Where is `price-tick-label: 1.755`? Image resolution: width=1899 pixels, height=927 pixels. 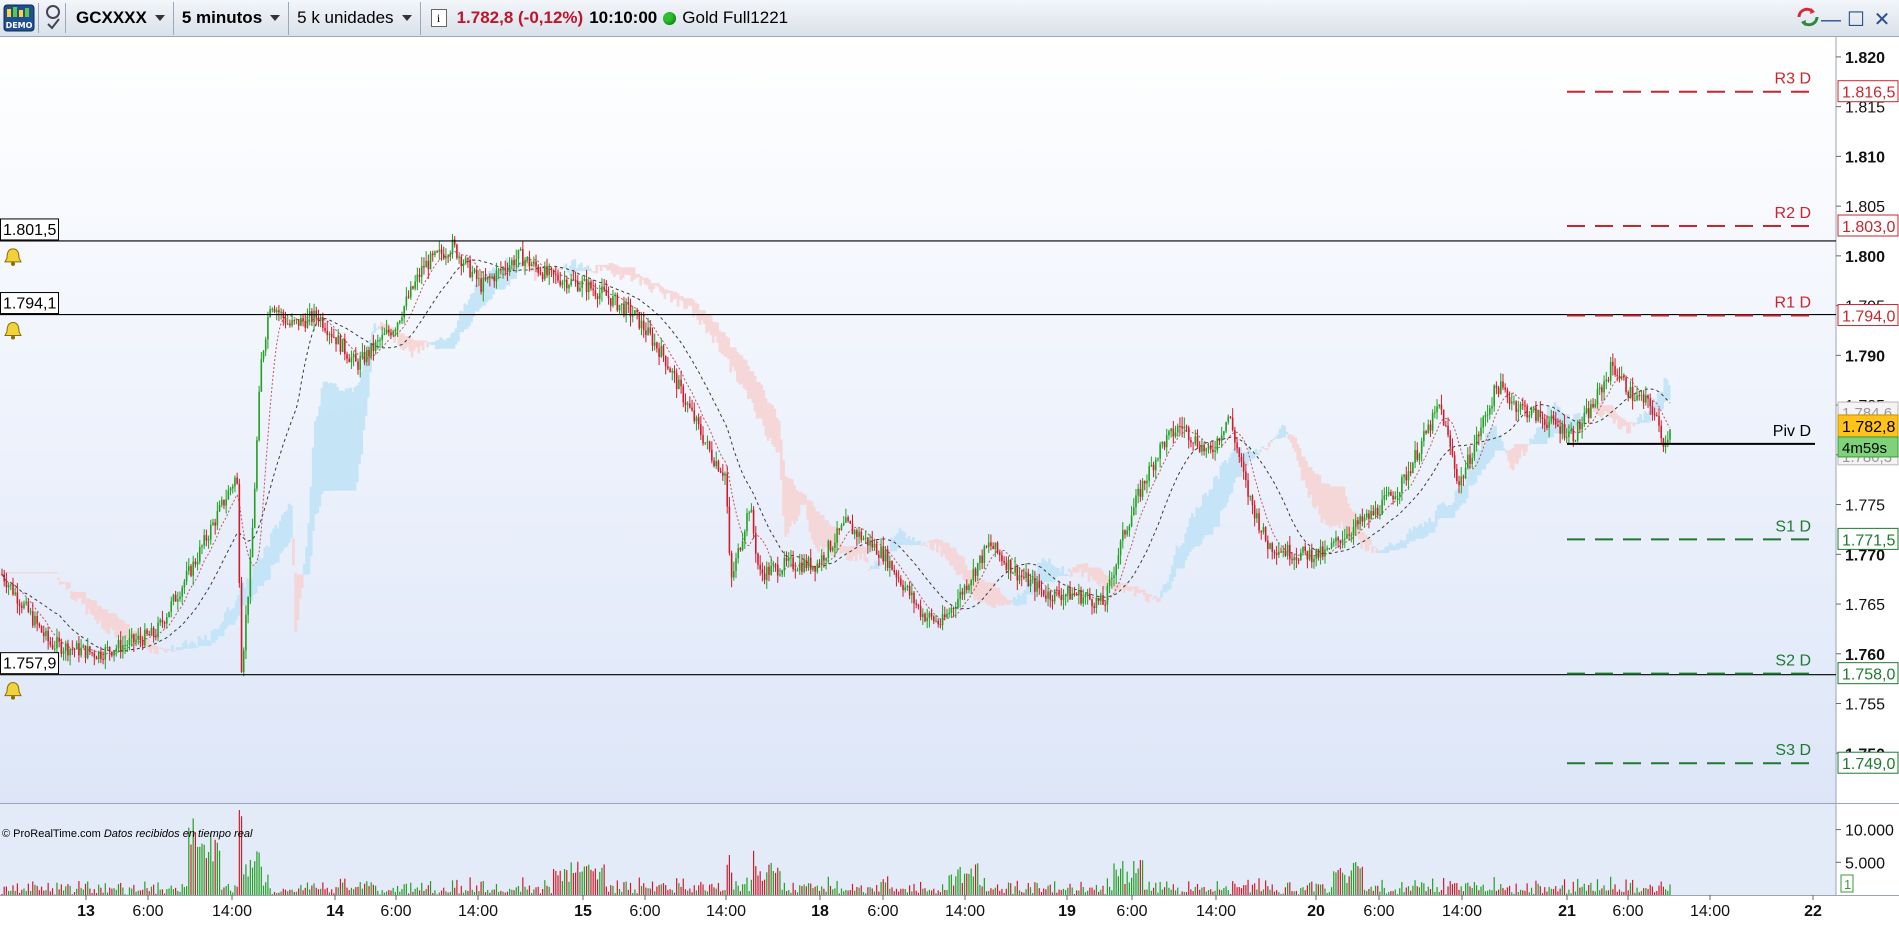 price-tick-label: 1.755 is located at coordinates (1865, 705).